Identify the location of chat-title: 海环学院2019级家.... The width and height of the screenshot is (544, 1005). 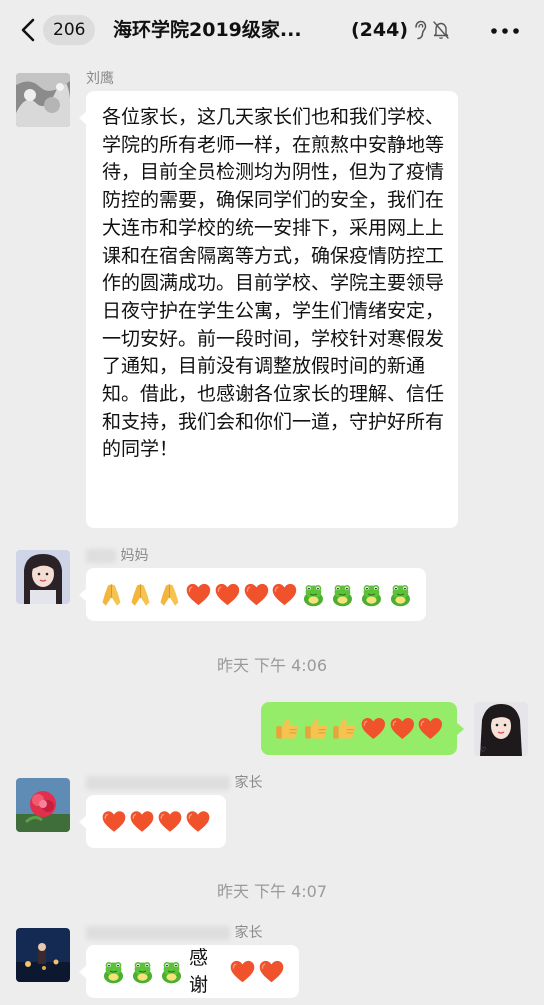
(207, 30).